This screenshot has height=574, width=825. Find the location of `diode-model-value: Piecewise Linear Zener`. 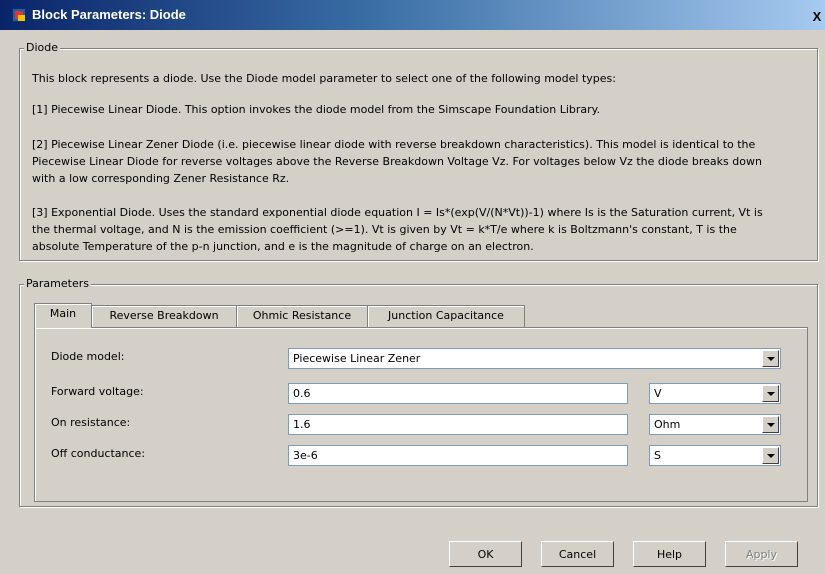

diode-model-value: Piecewise Linear Zener is located at coordinates (357, 358).